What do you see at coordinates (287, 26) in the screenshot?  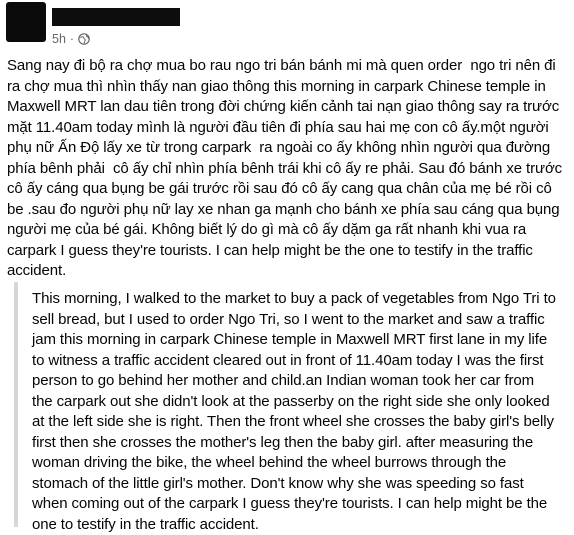 I see `post-header: 5h ·` at bounding box center [287, 26].